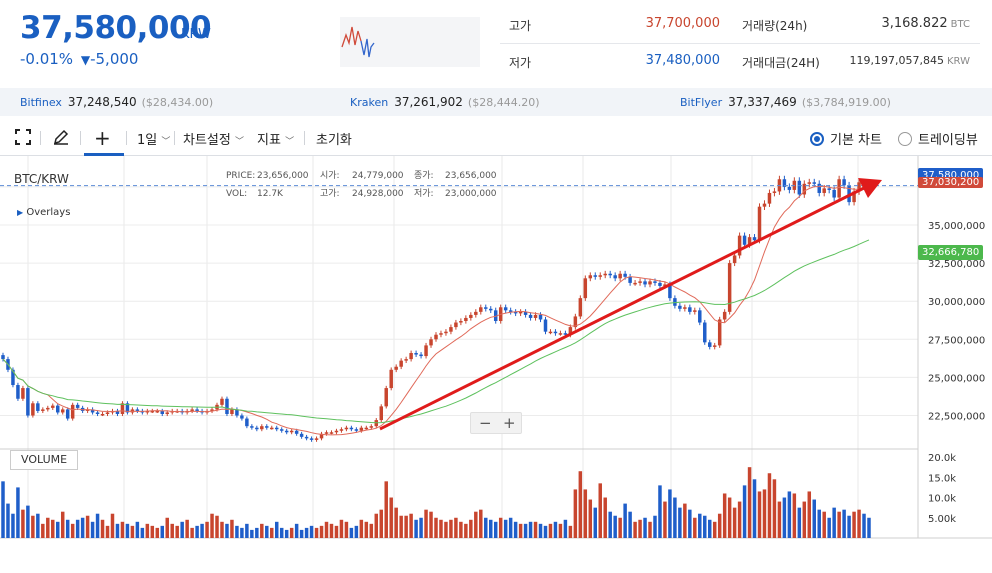  I want to click on volume-24h-unit: BTC, so click(960, 24).